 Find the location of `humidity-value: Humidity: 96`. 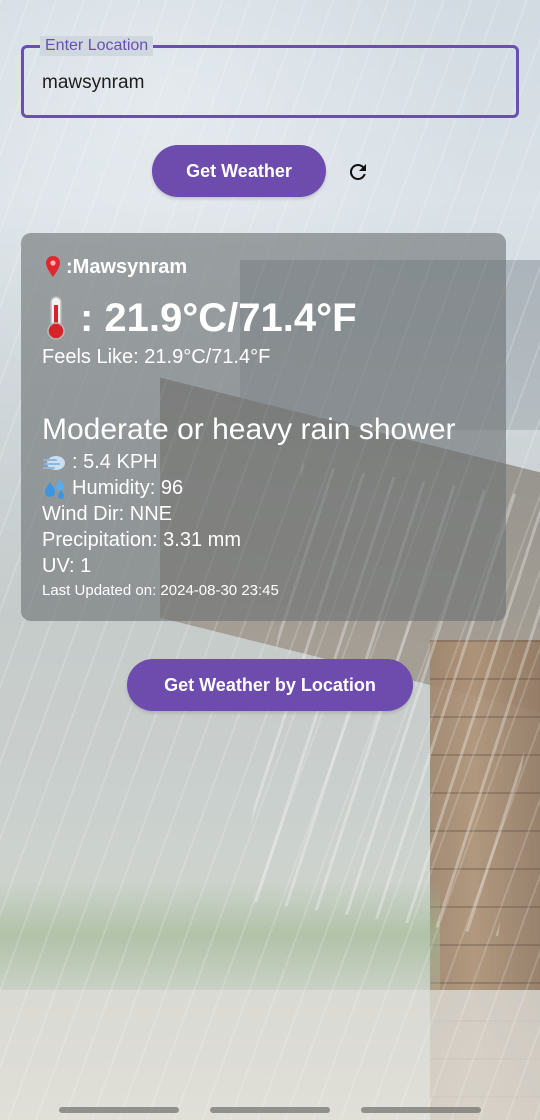

humidity-value: Humidity: 96 is located at coordinates (128, 488).